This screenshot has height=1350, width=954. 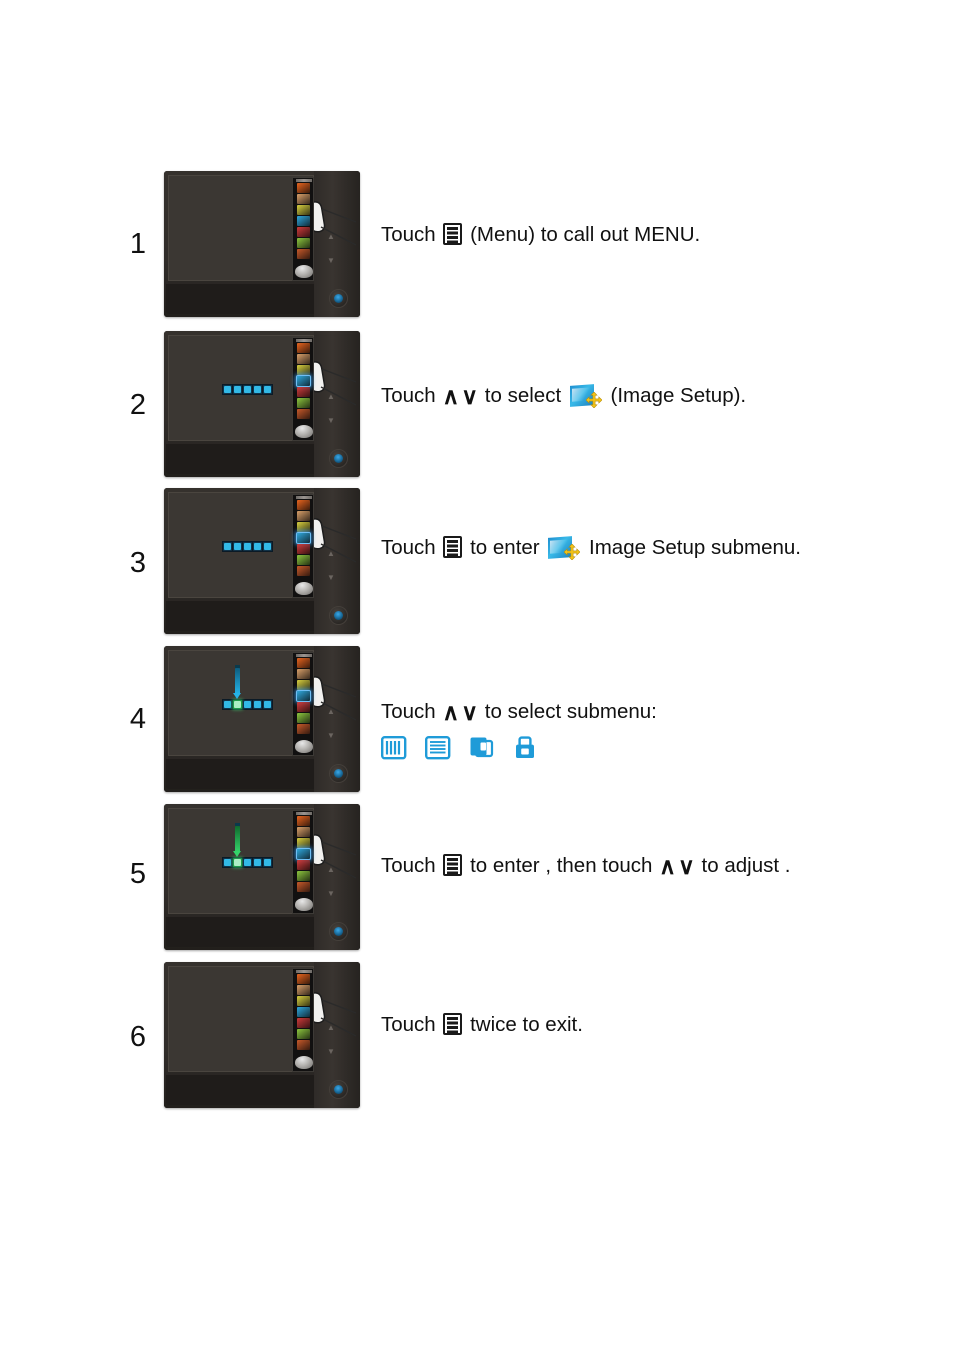 I want to click on instruction-text-fragment: Touch, so click(x=411, y=547).